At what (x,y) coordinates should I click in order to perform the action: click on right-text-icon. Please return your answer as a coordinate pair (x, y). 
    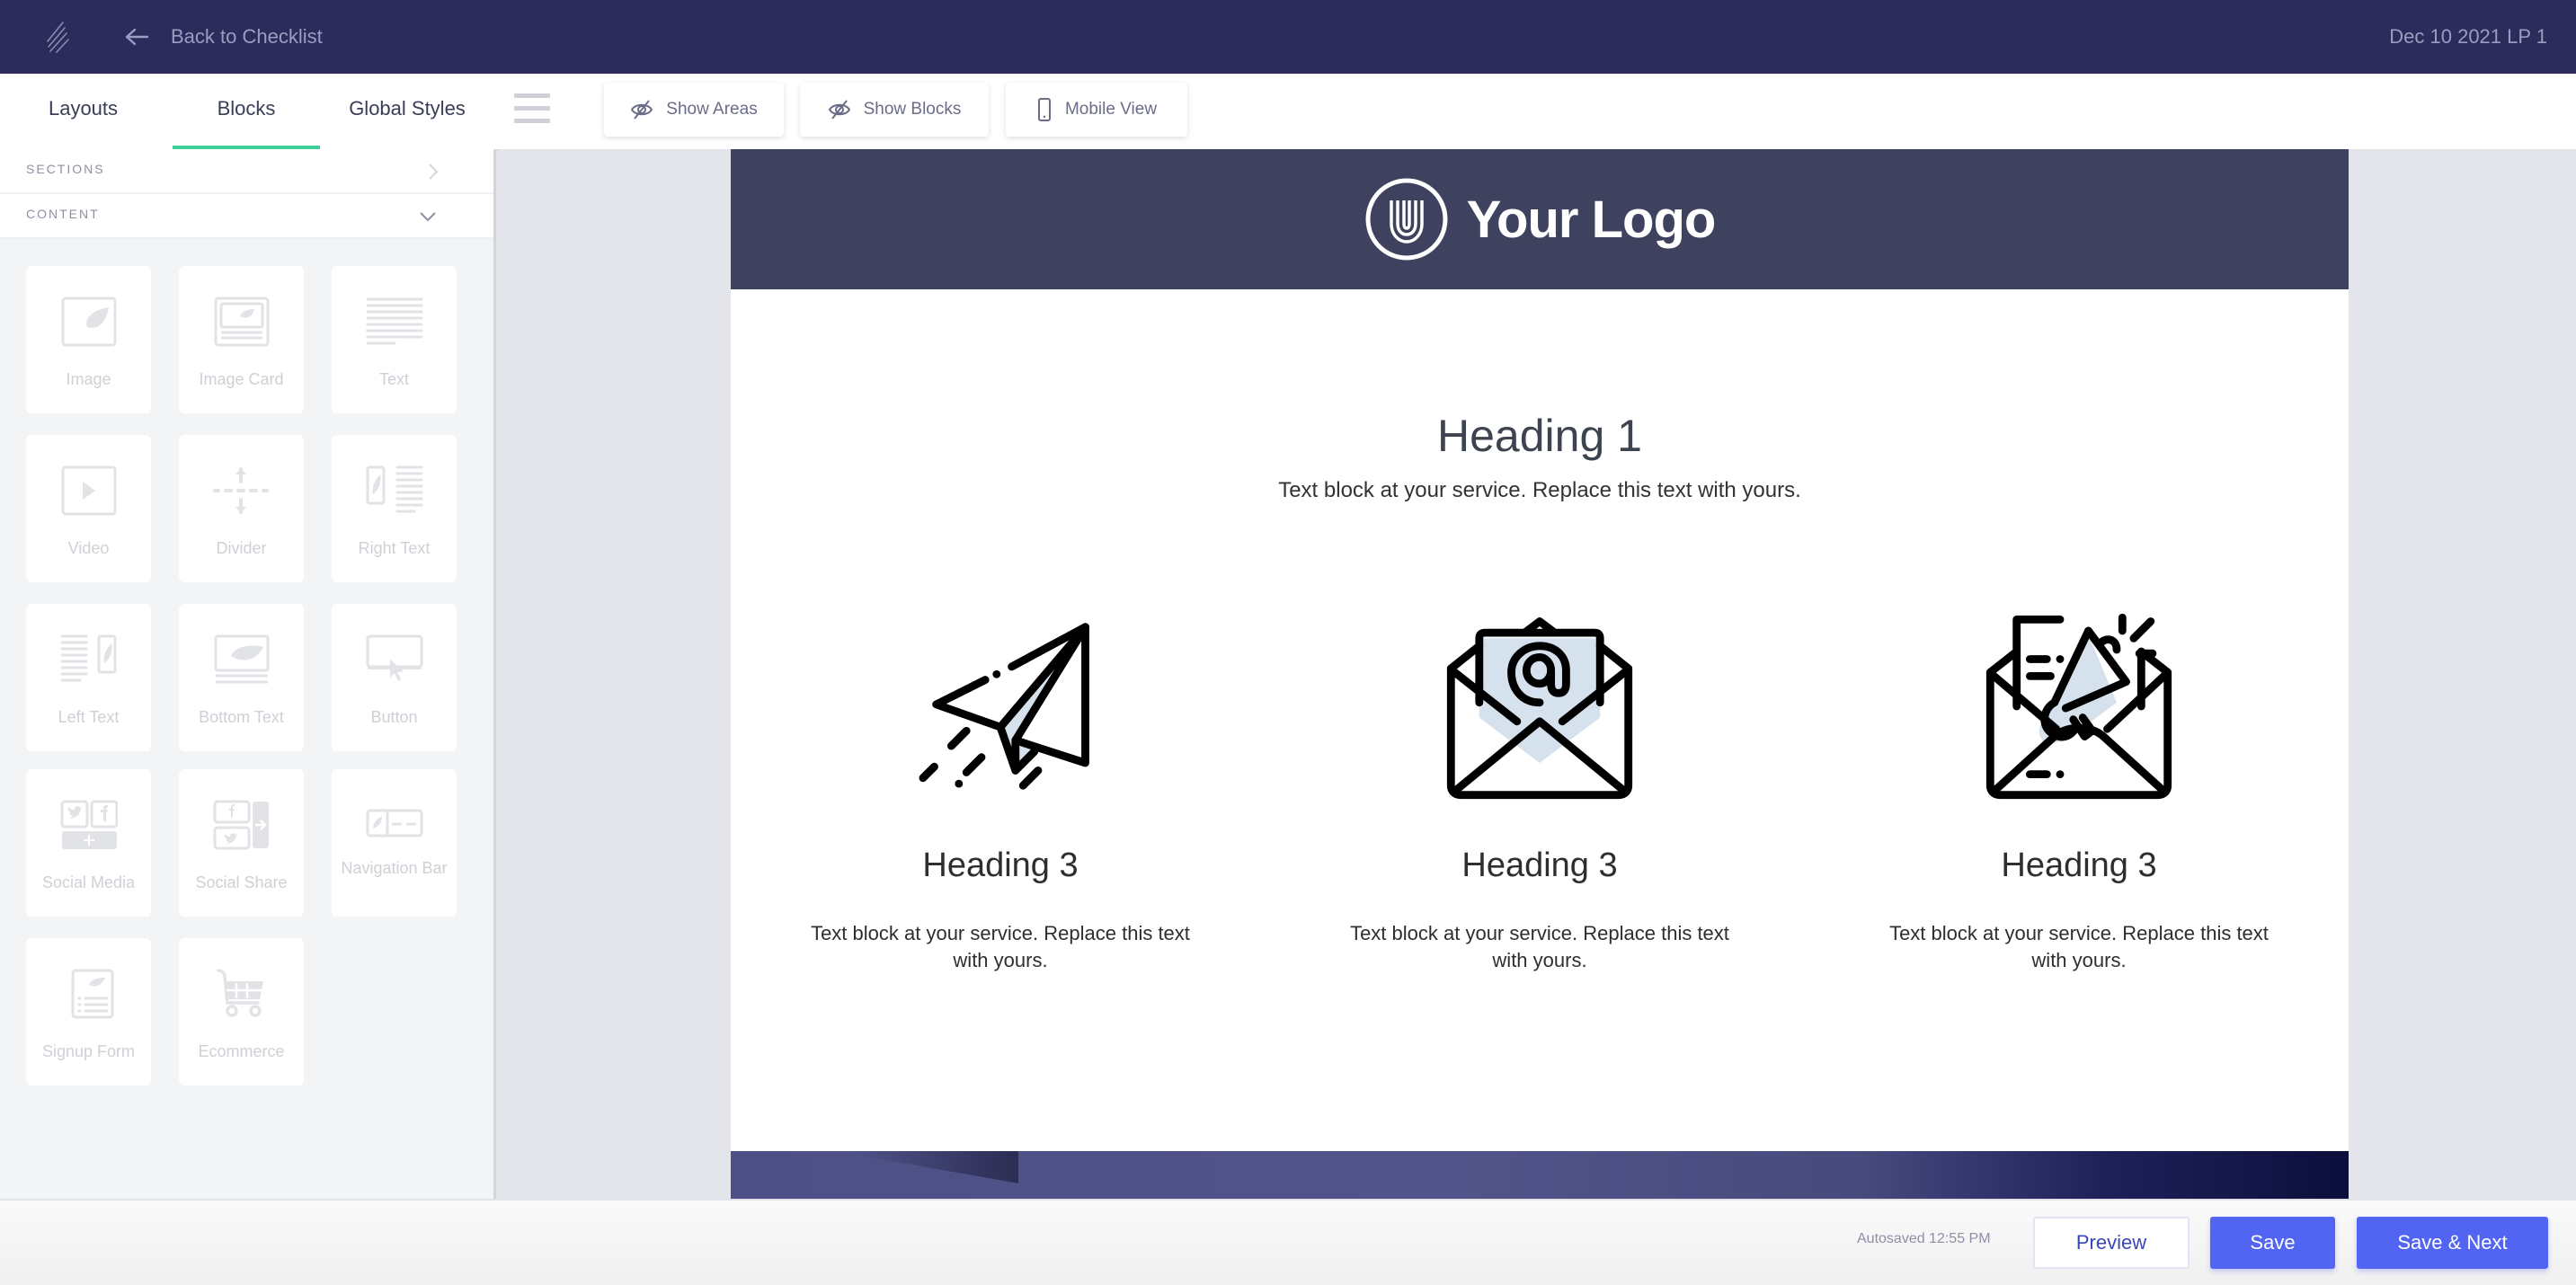
    Looking at the image, I should click on (394, 489).